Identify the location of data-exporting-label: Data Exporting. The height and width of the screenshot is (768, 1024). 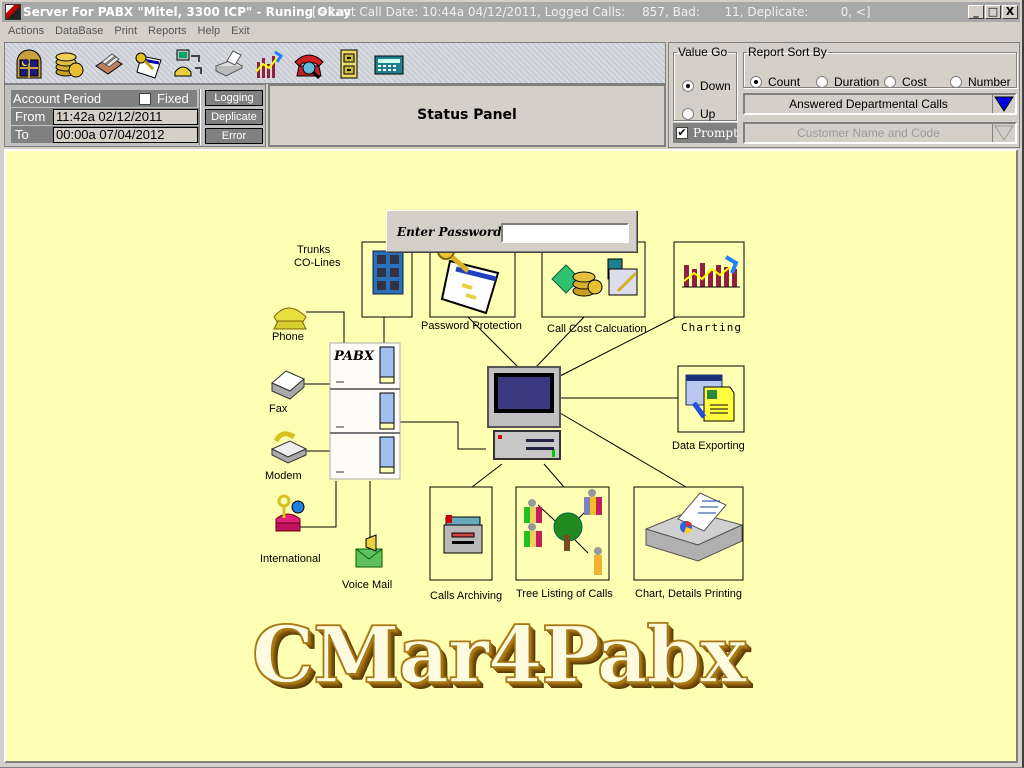
(708, 446).